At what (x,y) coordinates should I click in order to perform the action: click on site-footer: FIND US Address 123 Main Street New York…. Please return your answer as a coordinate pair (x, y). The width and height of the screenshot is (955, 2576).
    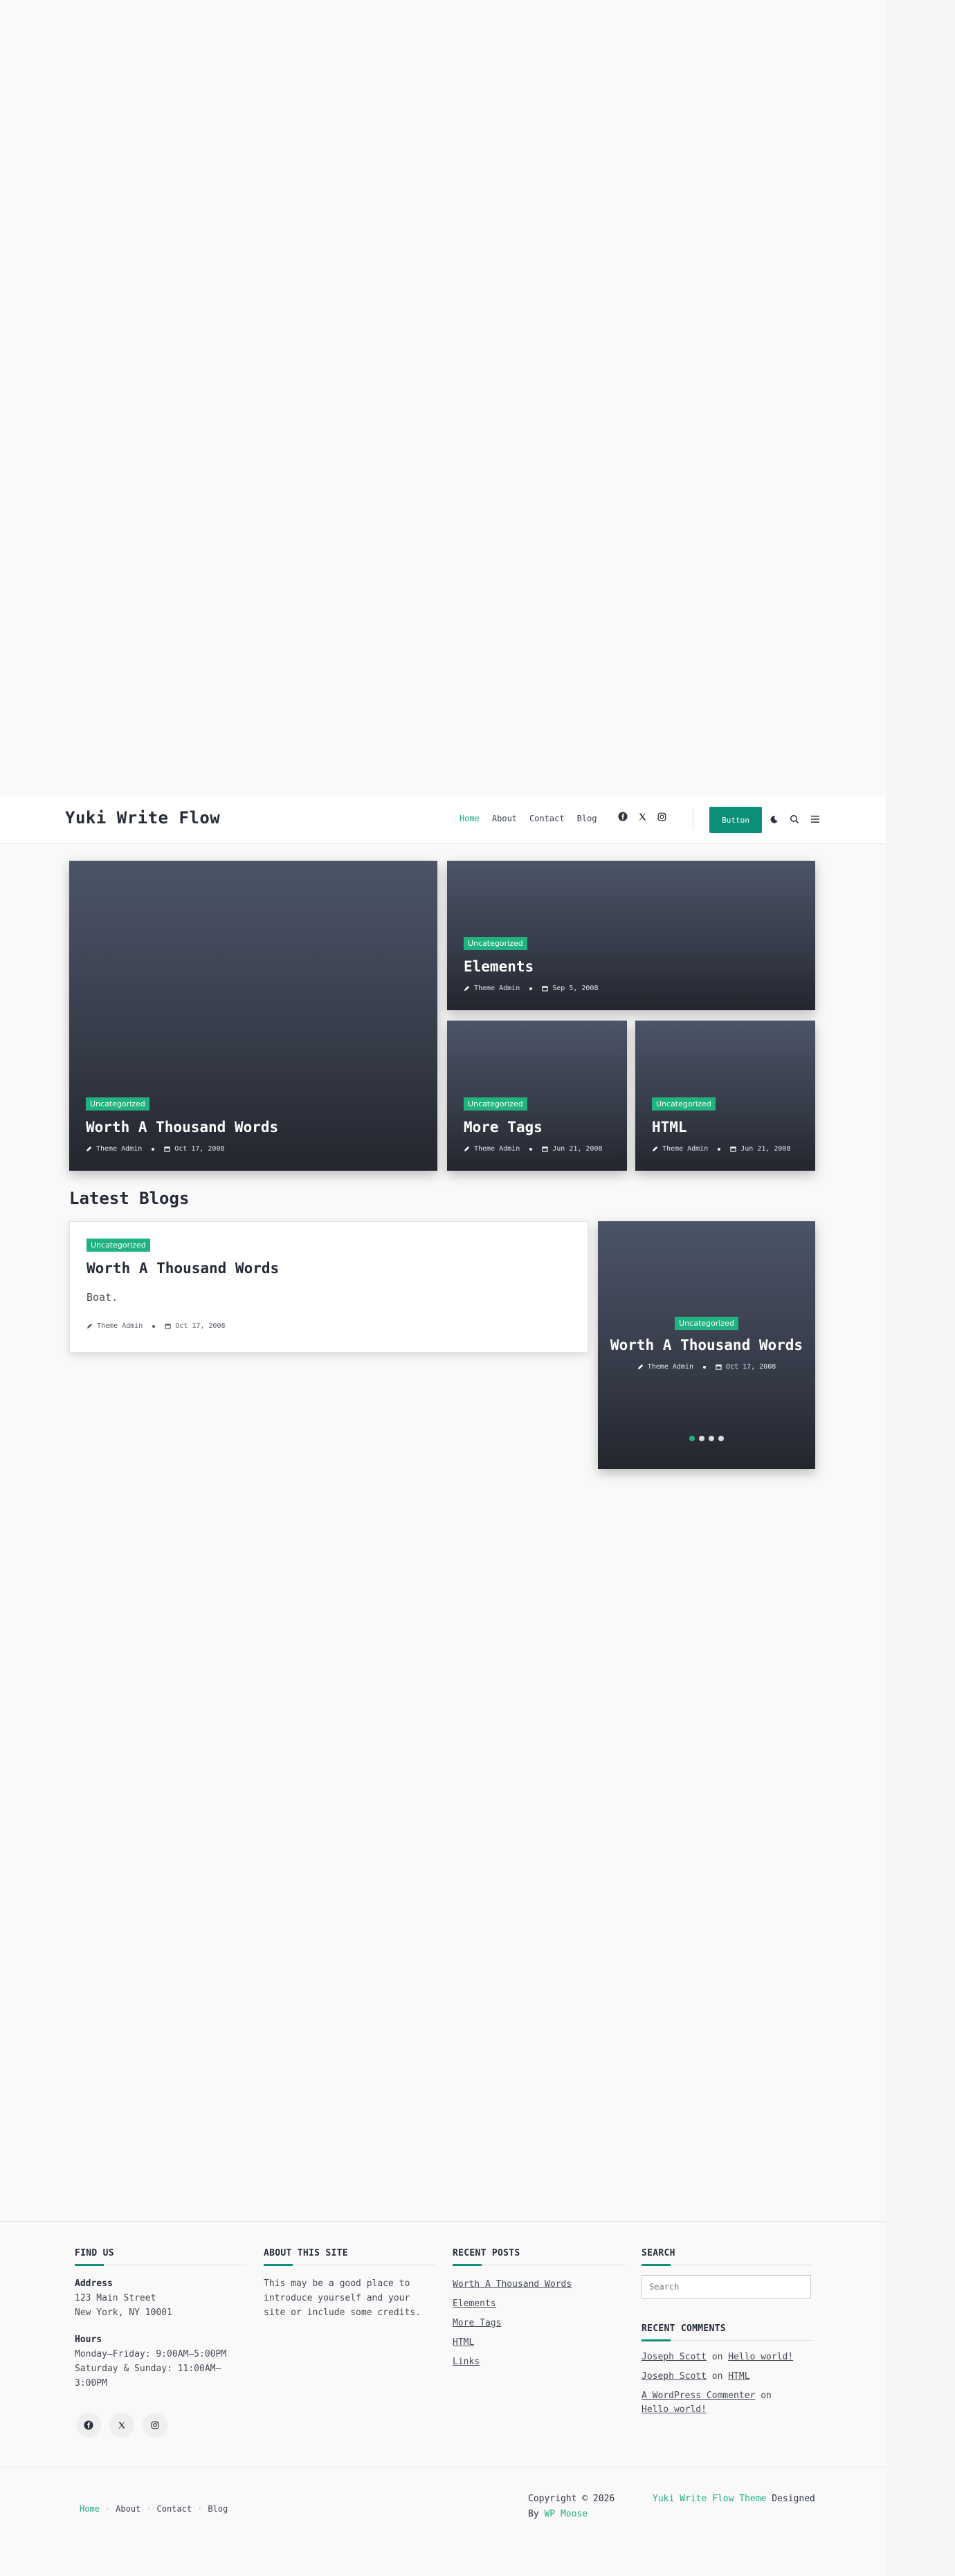
    Looking at the image, I should click on (443, 2399).